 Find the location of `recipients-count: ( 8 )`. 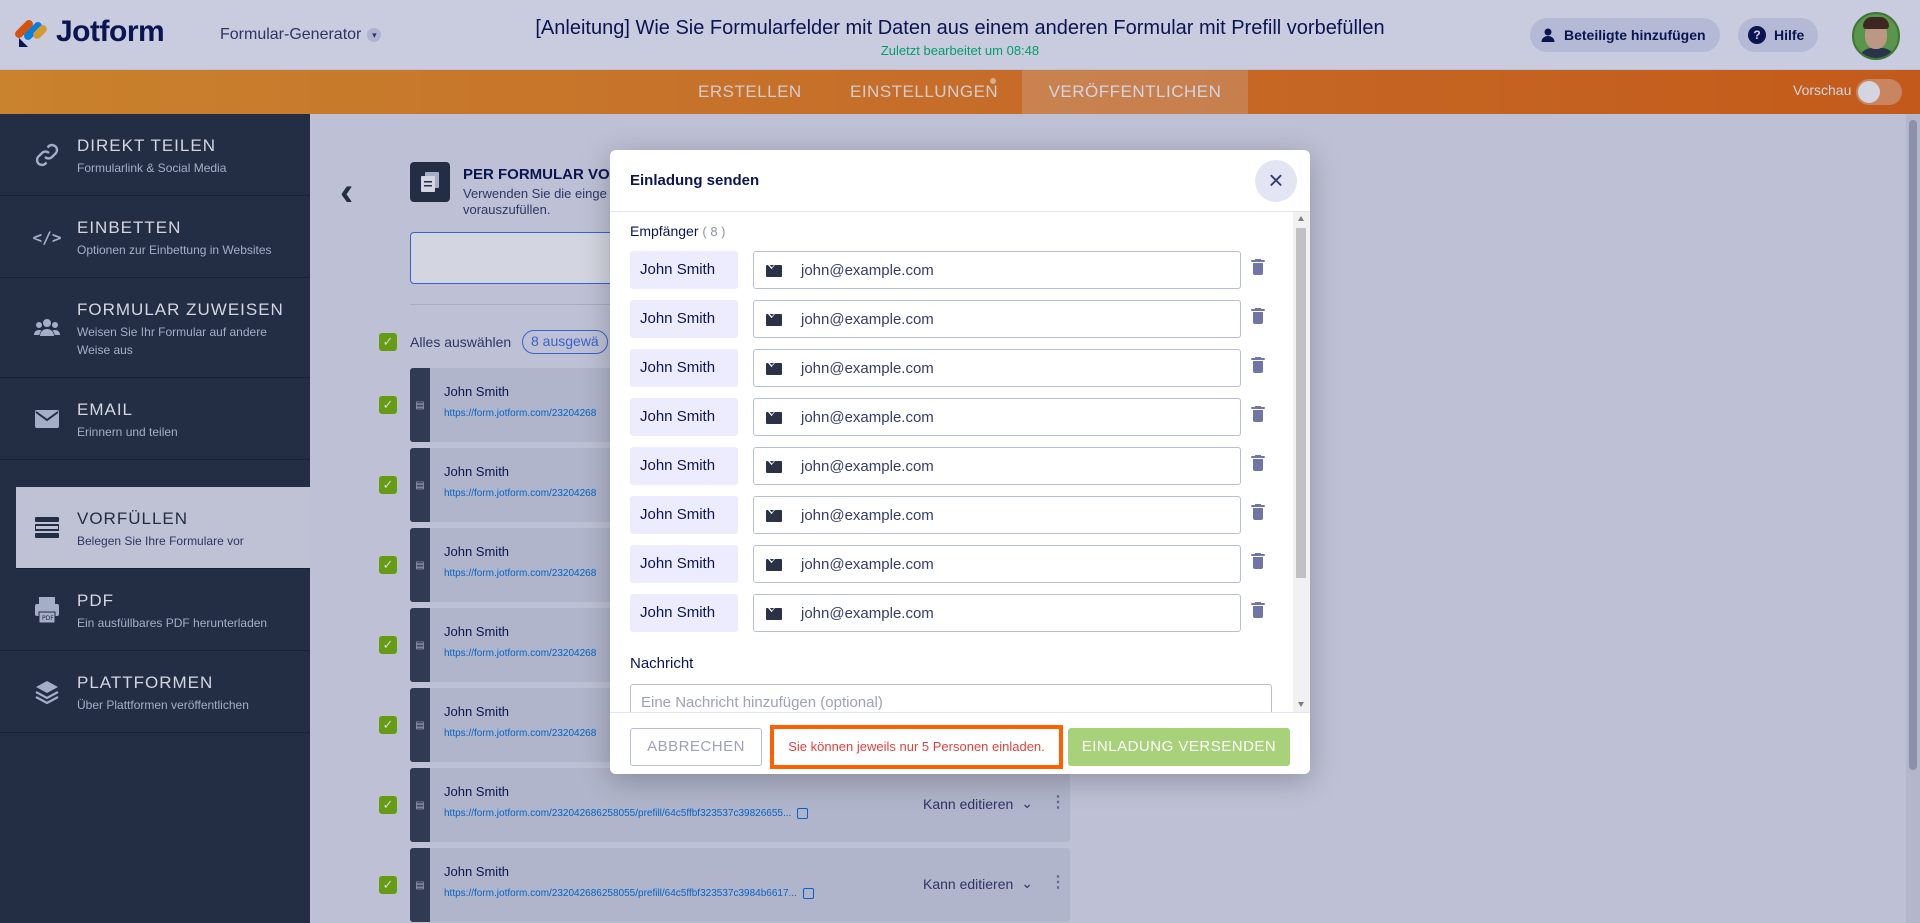

recipients-count: ( 8 ) is located at coordinates (714, 231).